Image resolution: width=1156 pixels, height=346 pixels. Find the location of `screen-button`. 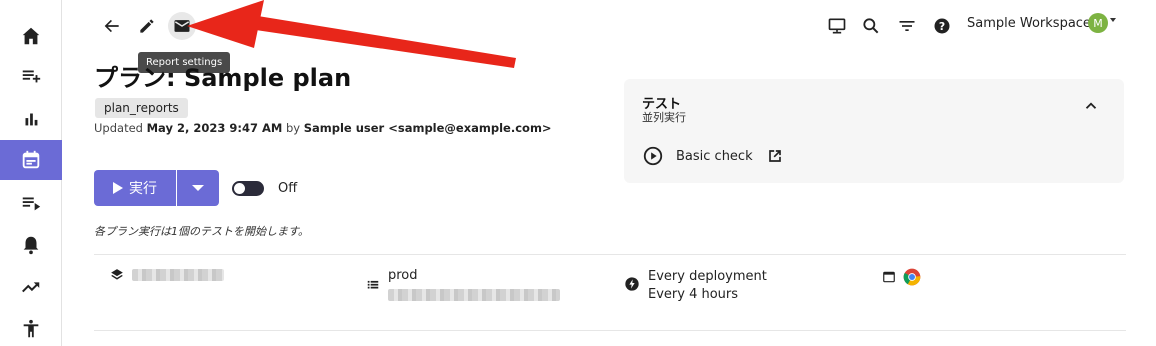

screen-button is located at coordinates (837, 26).